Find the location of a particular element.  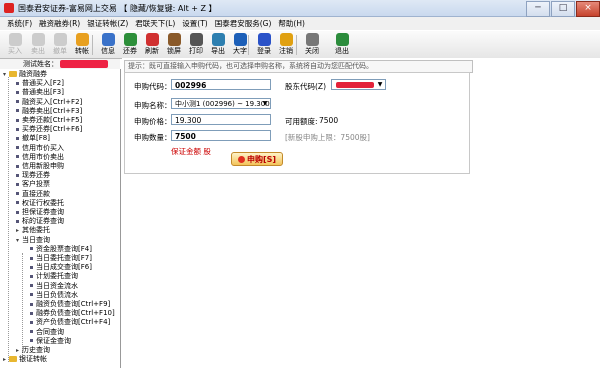

tree-item: 融券负债查询[Ctrl+F10] is located at coordinates (72, 313).